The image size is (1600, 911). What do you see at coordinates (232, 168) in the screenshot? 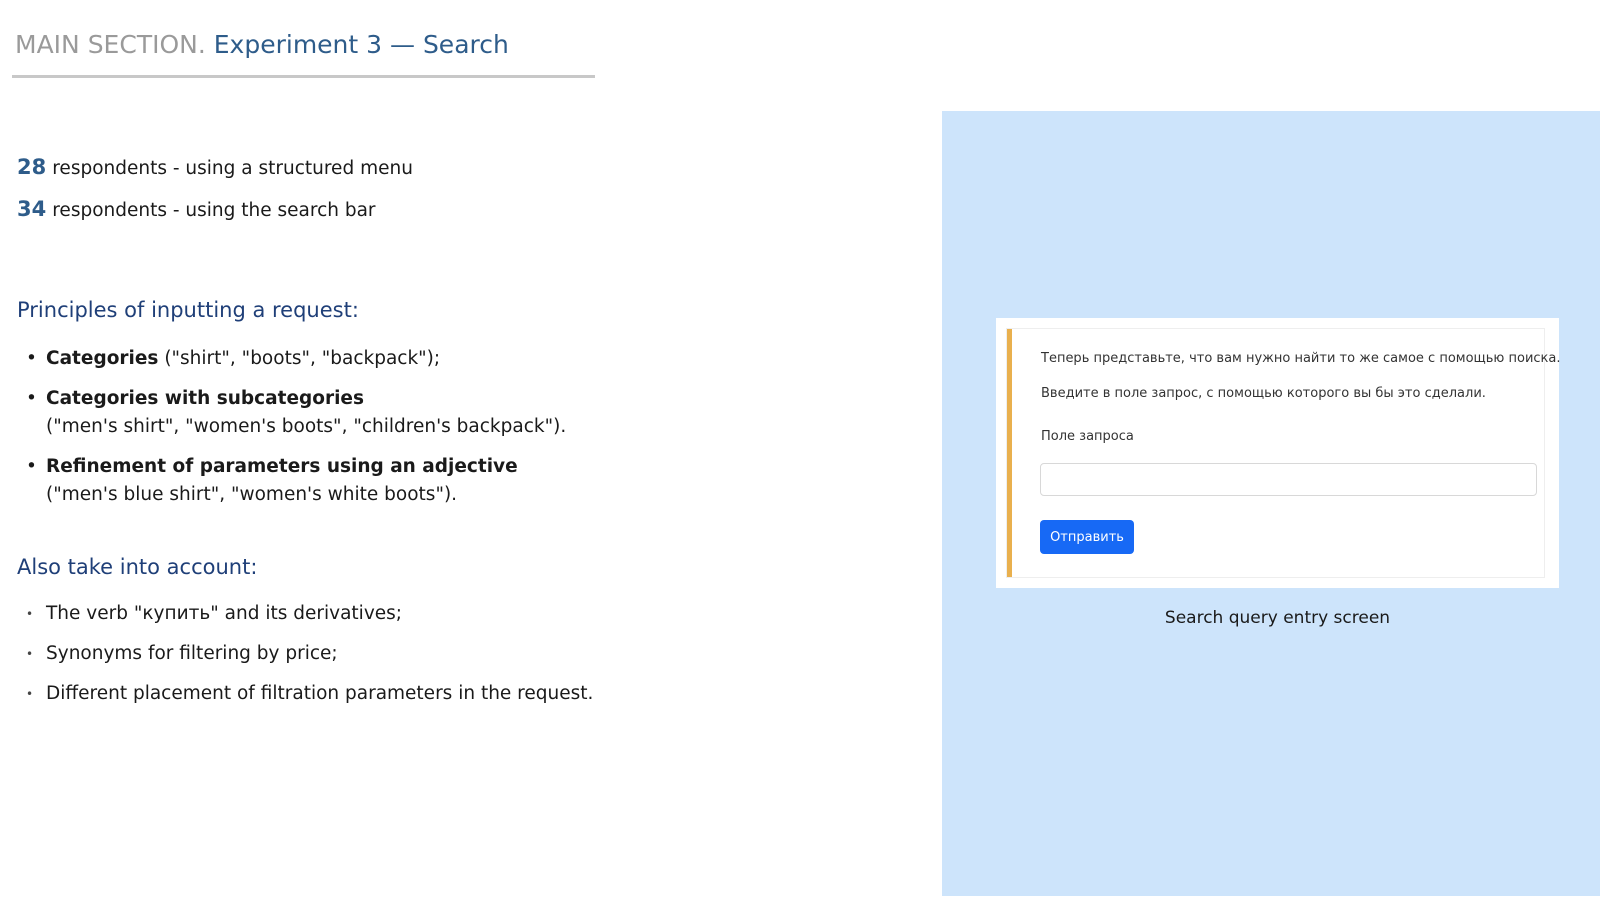
I see `stat-text: respondents - using a structured menu` at bounding box center [232, 168].